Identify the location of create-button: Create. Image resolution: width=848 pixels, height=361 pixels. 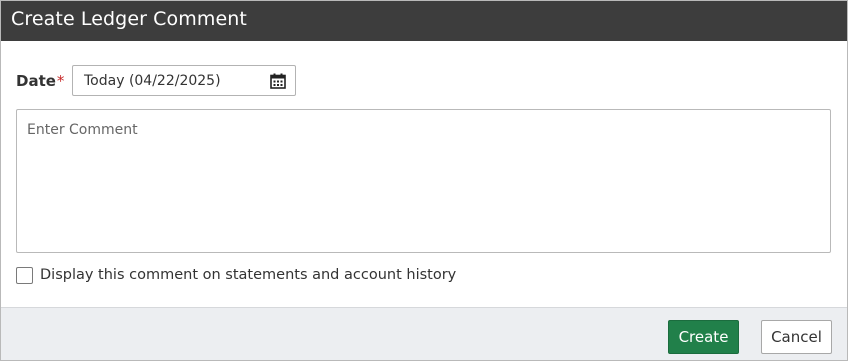
(703, 337).